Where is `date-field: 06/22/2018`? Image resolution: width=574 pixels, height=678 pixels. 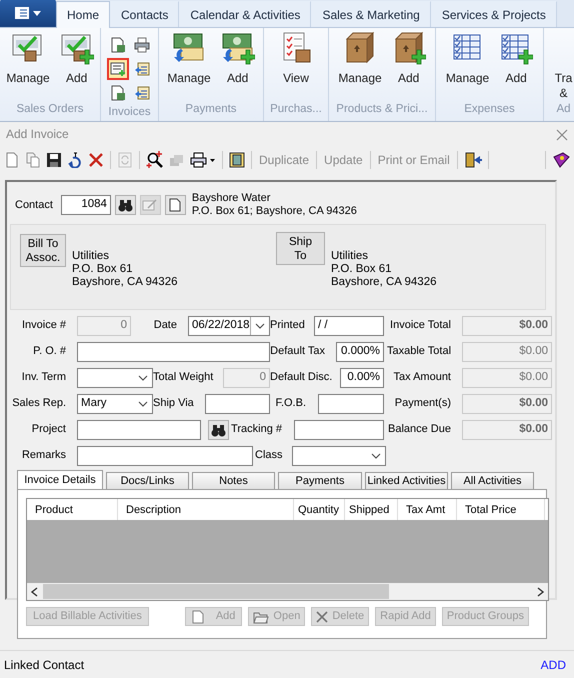
date-field: 06/22/2018 is located at coordinates (229, 326).